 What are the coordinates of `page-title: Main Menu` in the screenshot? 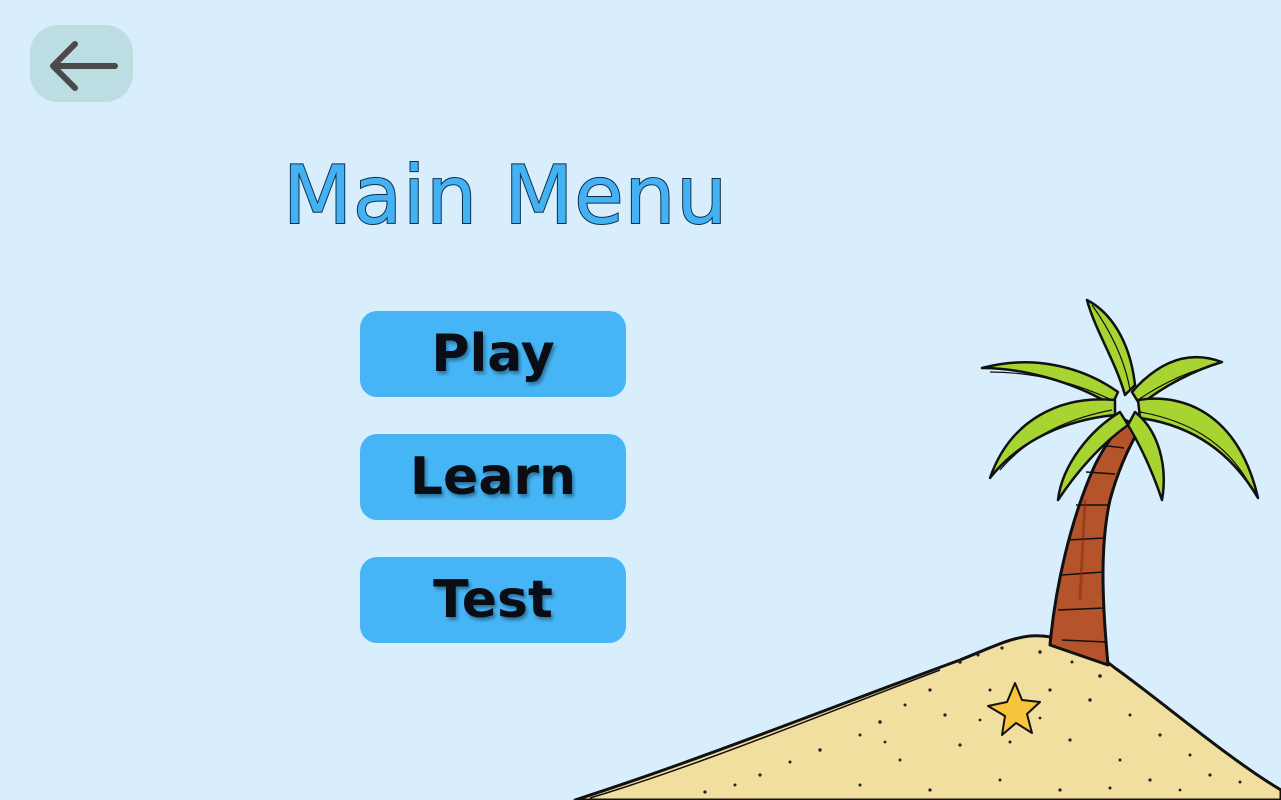 It's located at (505, 195).